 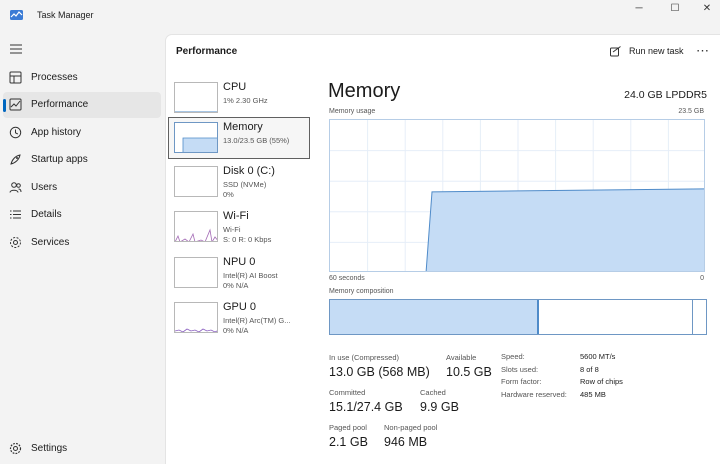 I want to click on time-axis-right-label: 0, so click(x=702, y=278).